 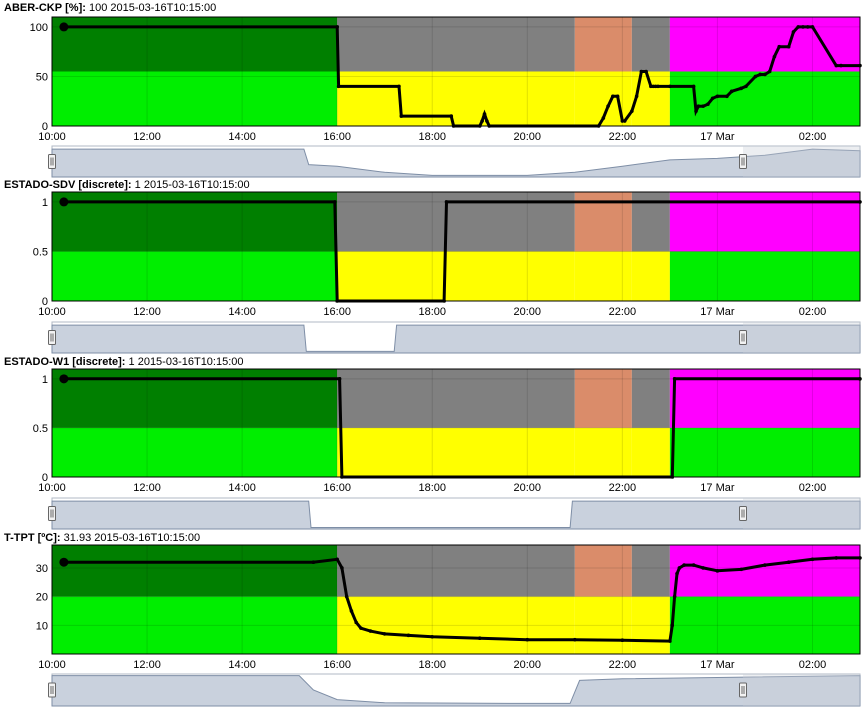 I want to click on y-tick-label: 50, so click(x=42, y=77).